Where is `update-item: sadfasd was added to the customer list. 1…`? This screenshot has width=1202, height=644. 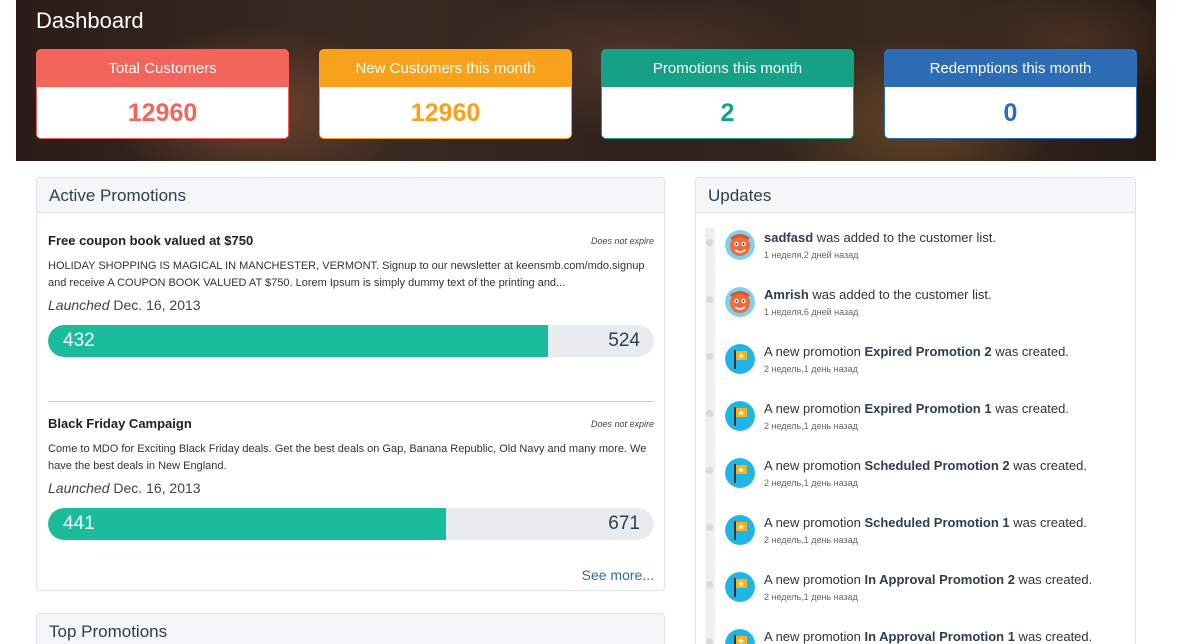
update-item: sadfasd was added to the customer list. 1… is located at coordinates (916, 250).